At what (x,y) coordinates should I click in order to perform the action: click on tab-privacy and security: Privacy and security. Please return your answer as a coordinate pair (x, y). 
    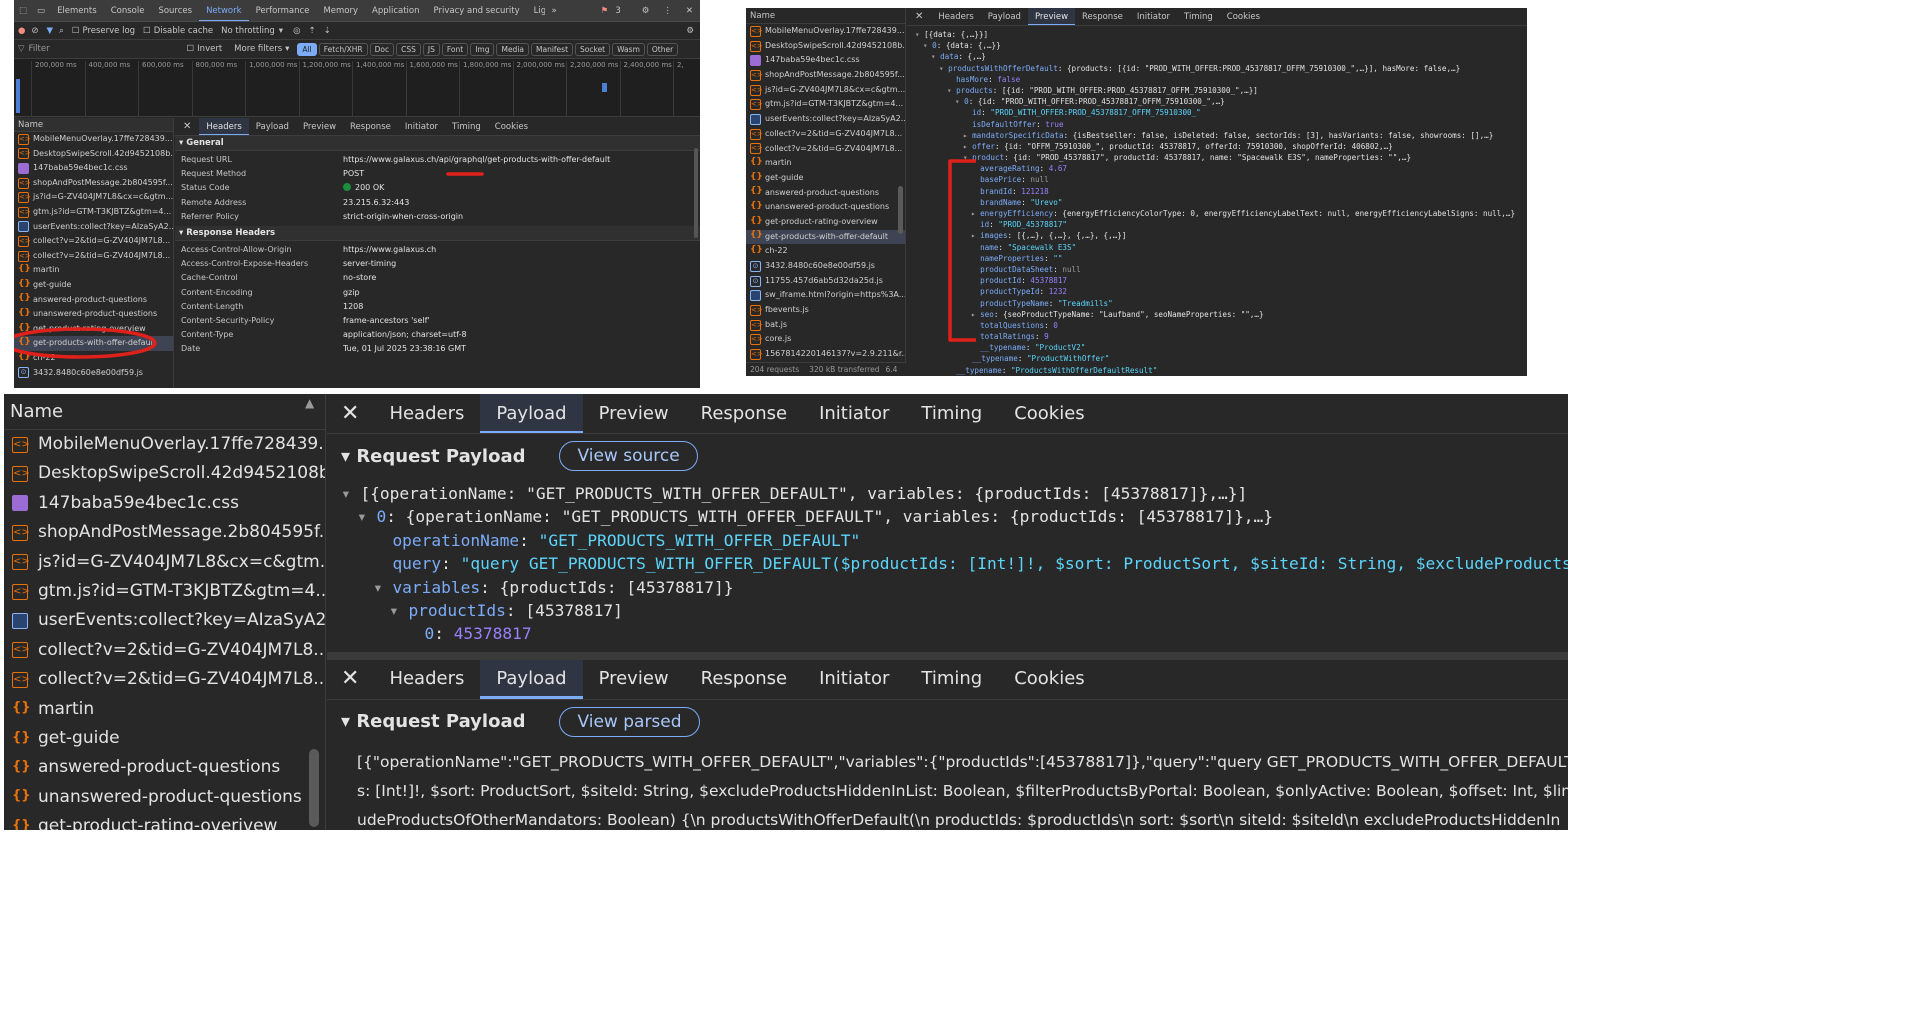
    Looking at the image, I should click on (477, 11).